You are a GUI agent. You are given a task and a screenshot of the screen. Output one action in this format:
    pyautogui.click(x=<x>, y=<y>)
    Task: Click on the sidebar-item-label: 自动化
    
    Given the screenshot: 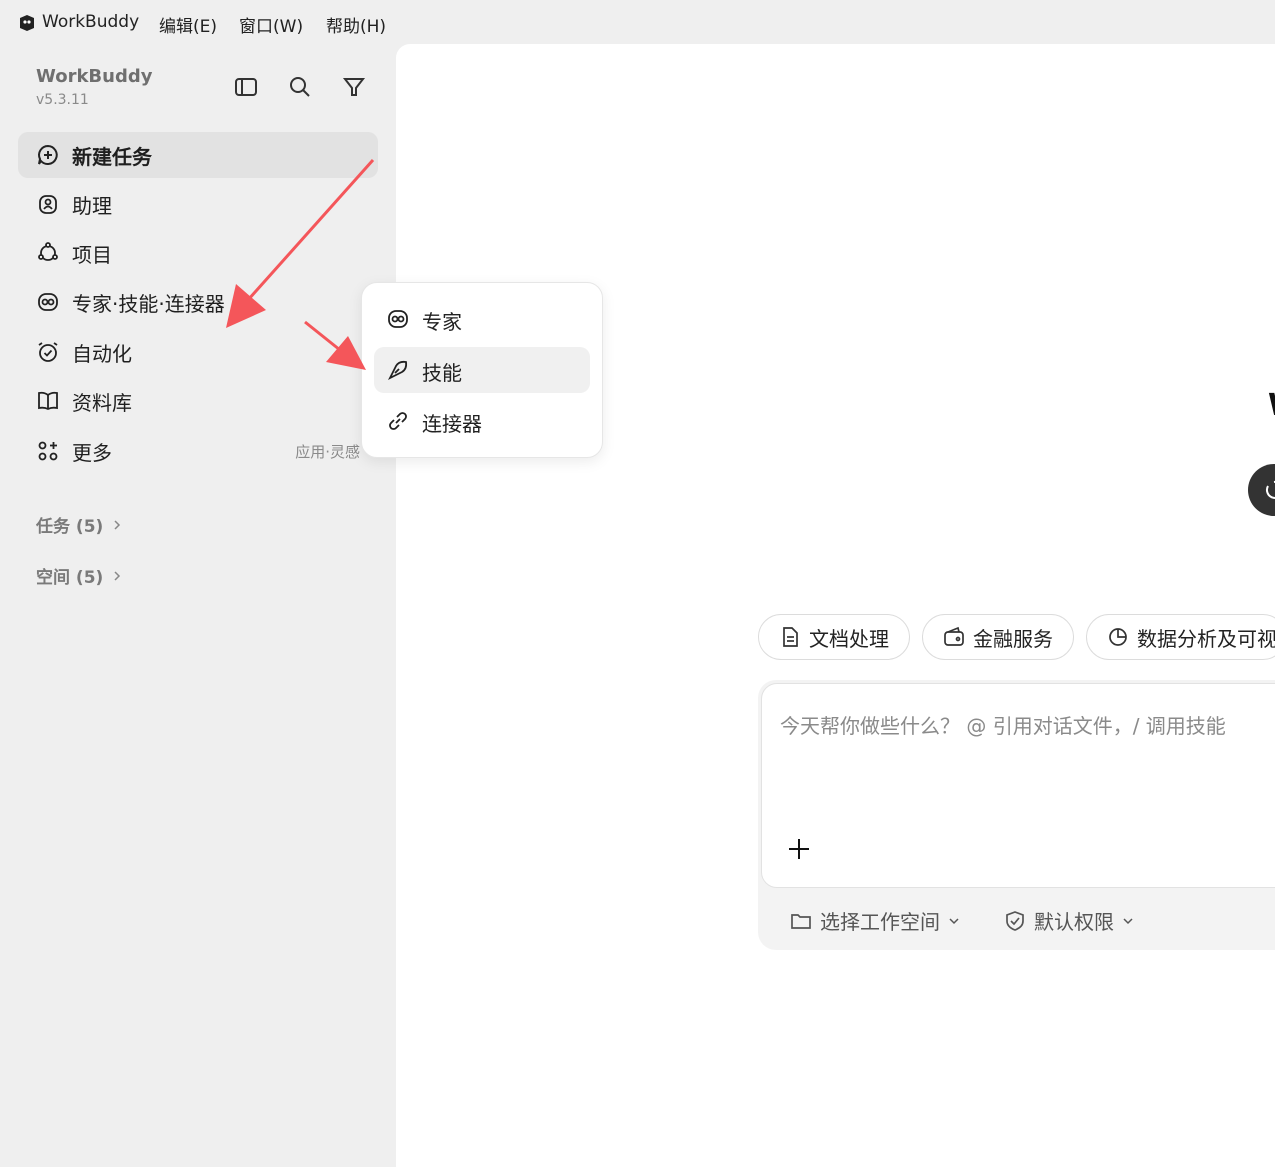 What is the action you would take?
    pyautogui.click(x=102, y=353)
    